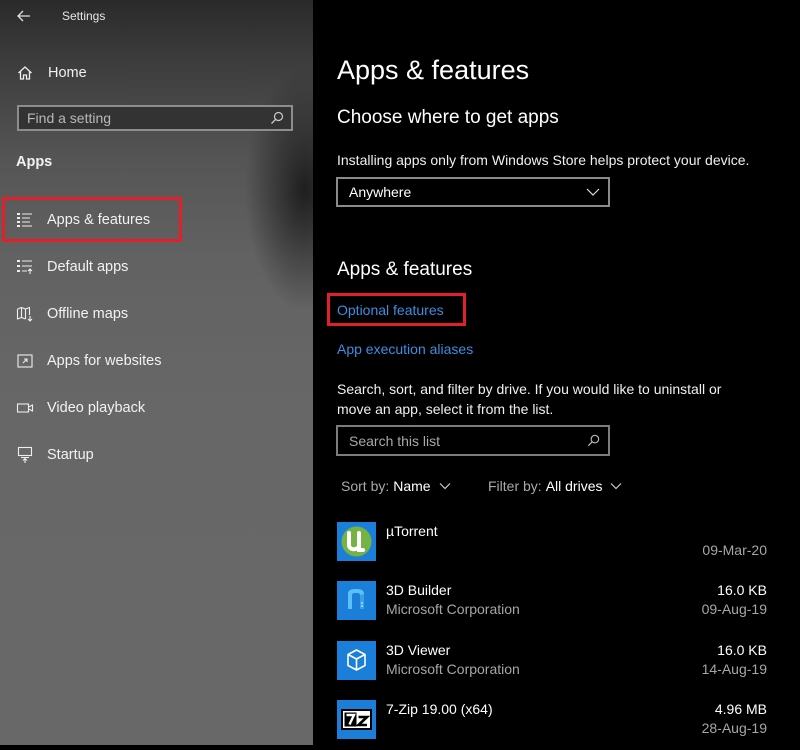 The width and height of the screenshot is (800, 750). What do you see at coordinates (734, 669) in the screenshot?
I see `app-date: 14-Aug-19` at bounding box center [734, 669].